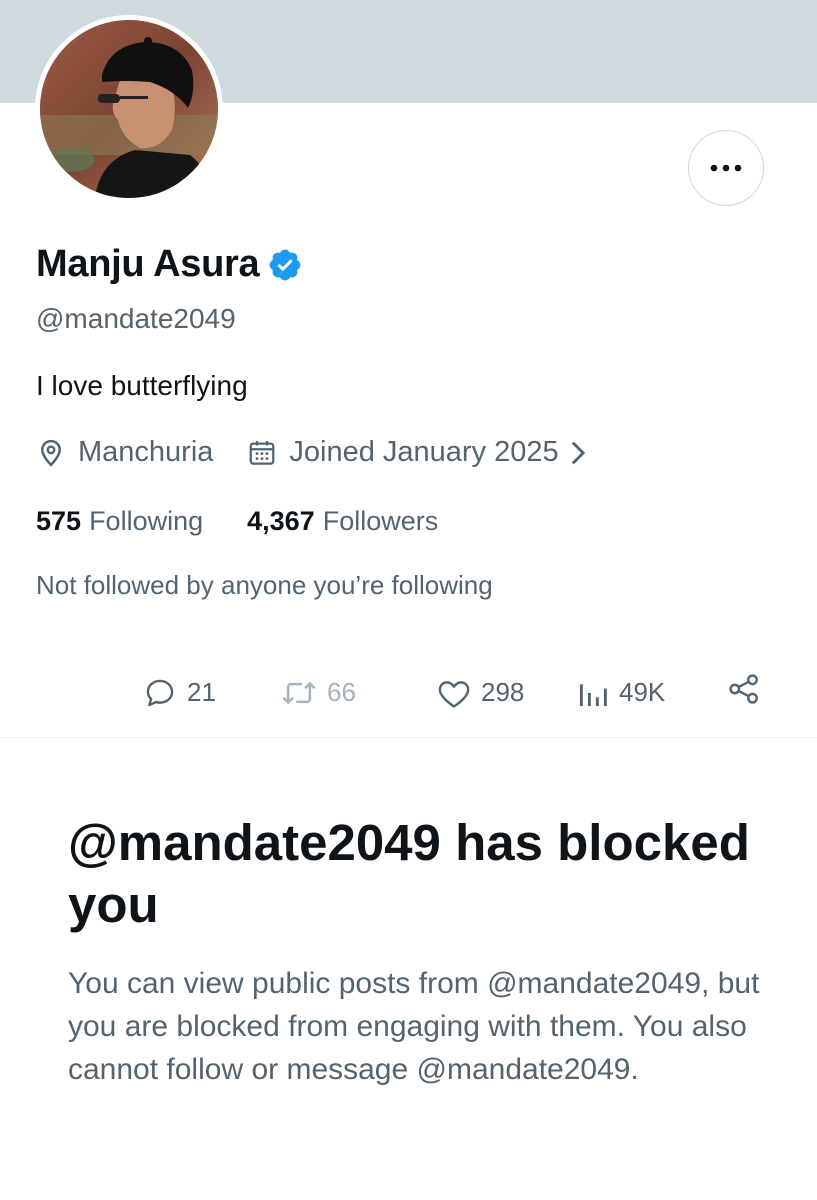 The image size is (817, 1200). I want to click on reply-button: 21, so click(212, 693).